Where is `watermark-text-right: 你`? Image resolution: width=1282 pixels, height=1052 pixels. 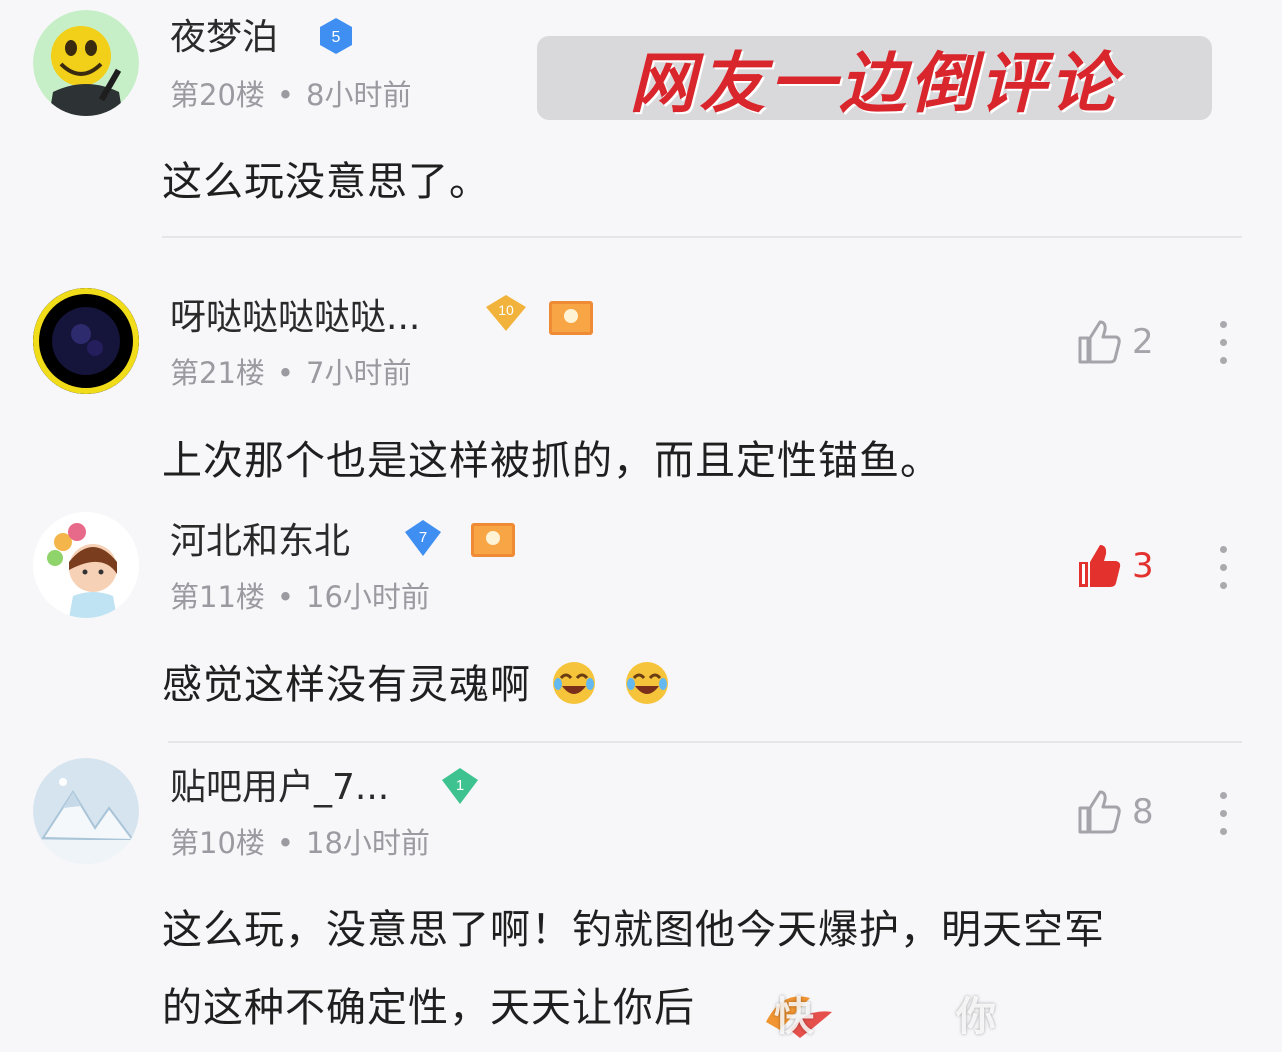
watermark-text-right: 你 is located at coordinates (976, 1017).